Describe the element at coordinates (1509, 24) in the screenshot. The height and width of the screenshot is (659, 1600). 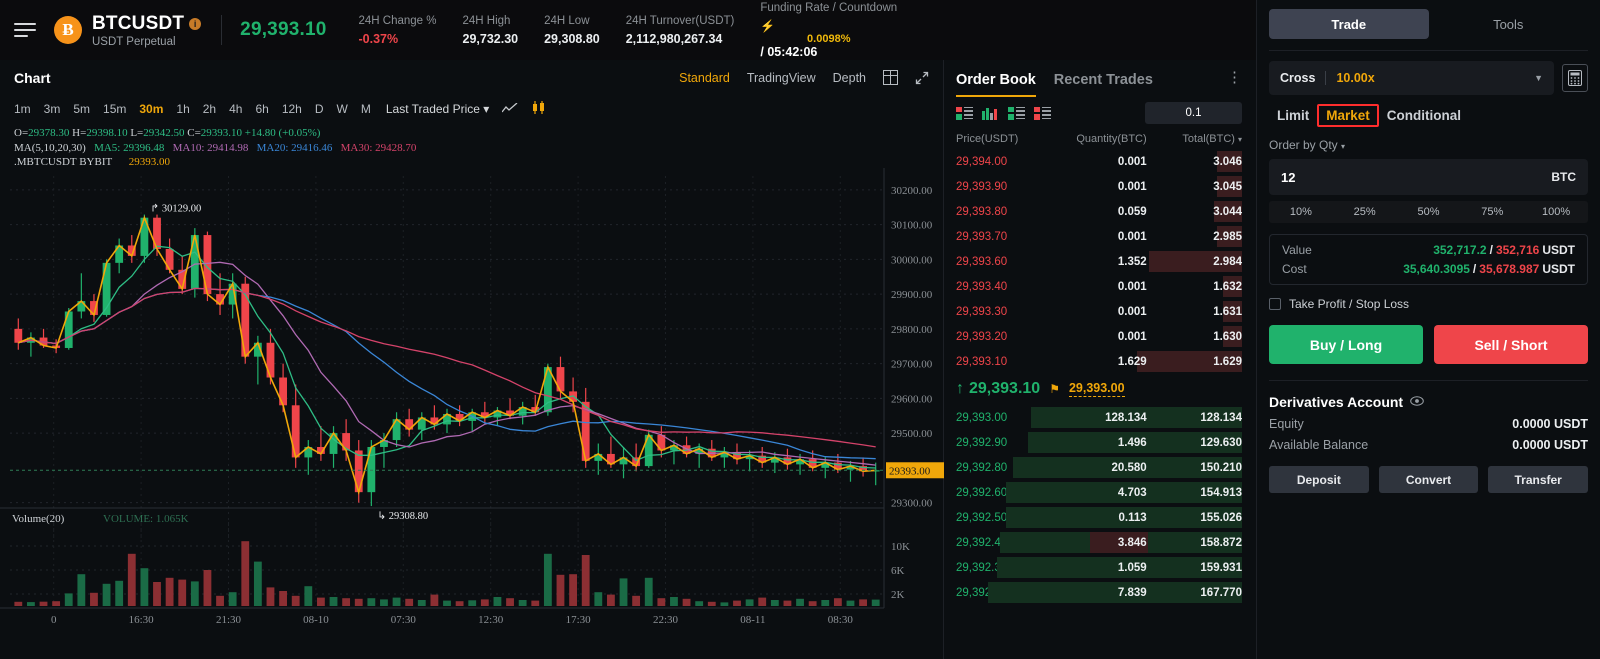
I see `tab-tools: Tools` at that location.